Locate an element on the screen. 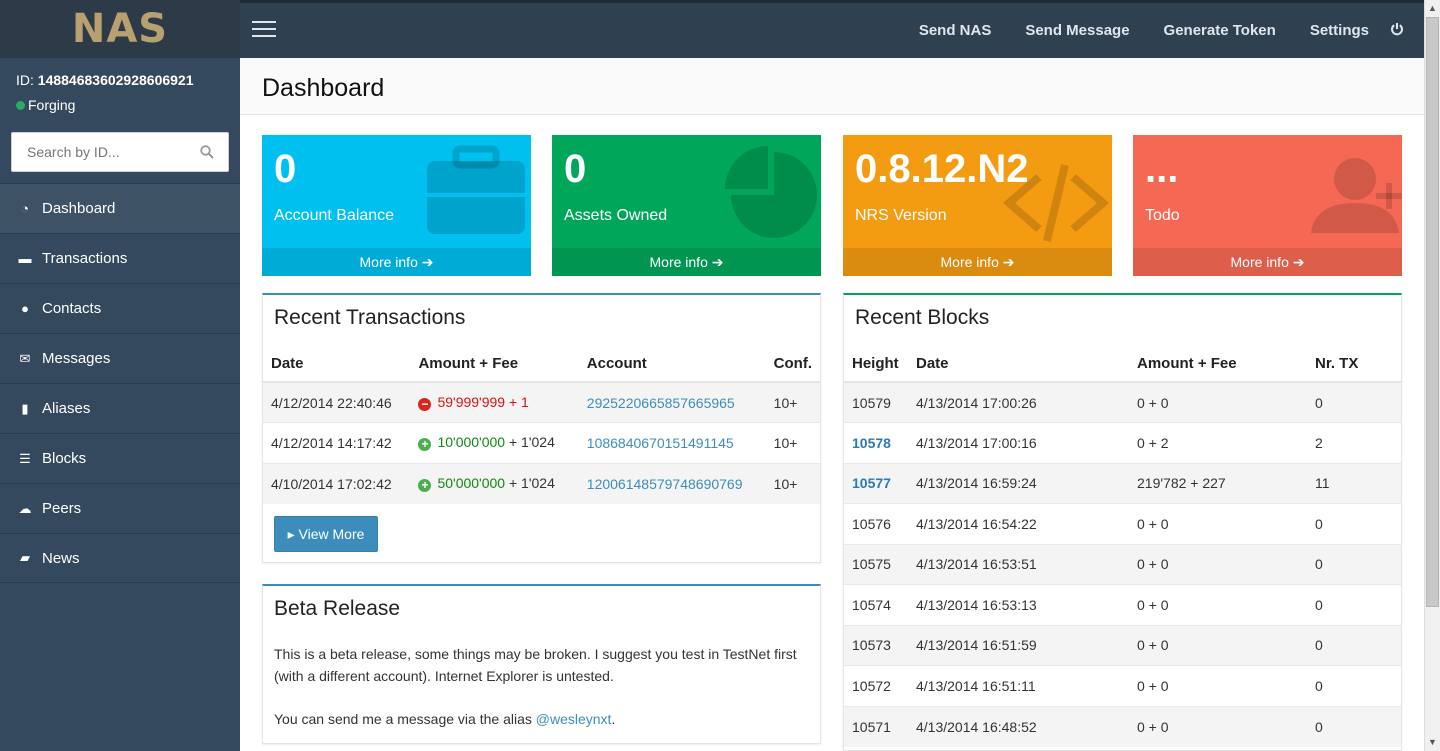 The width and height of the screenshot is (1440, 751). scroll-down-icon: ▼ is located at coordinates (1432, 742).